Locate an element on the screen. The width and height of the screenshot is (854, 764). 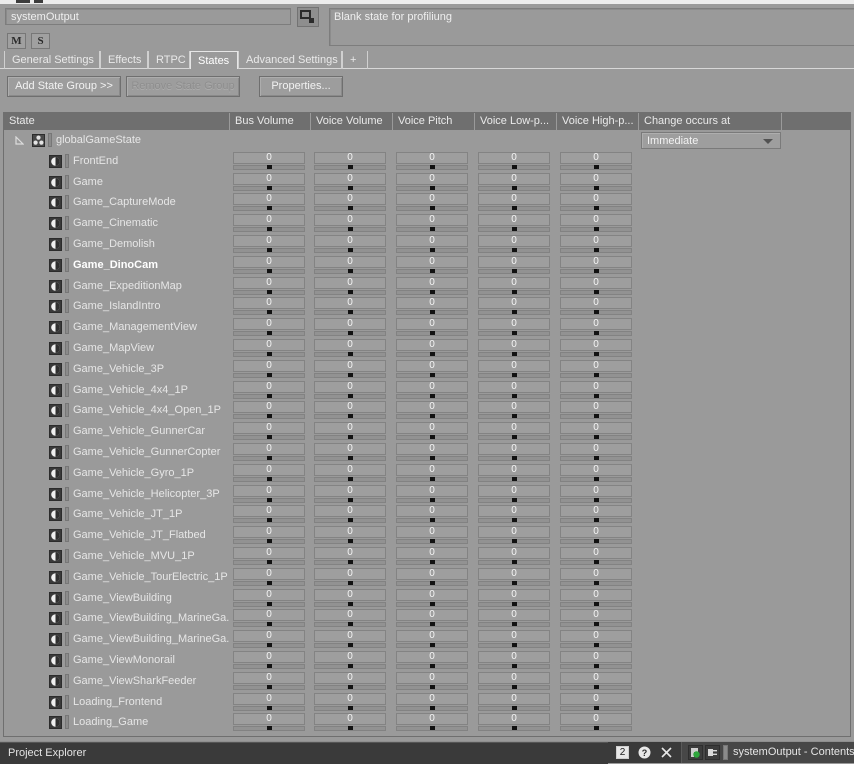
tab-add-button: + is located at coordinates (355, 60).